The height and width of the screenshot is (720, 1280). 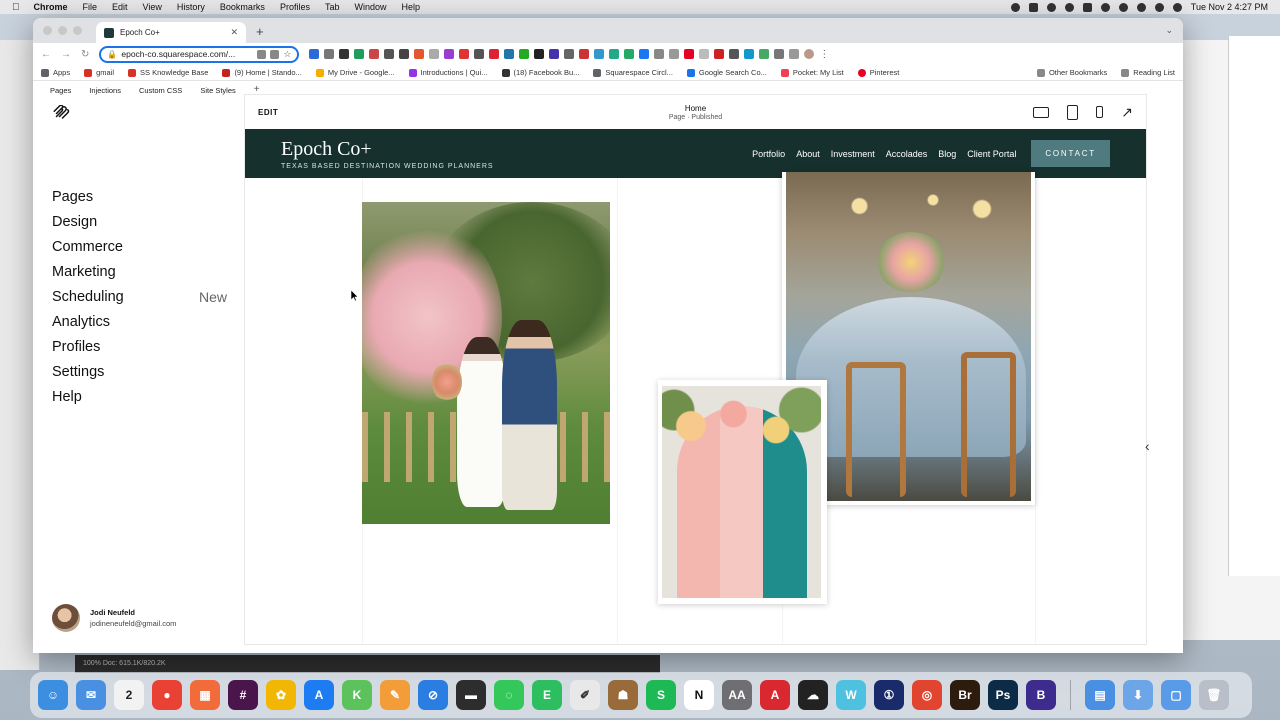 What do you see at coordinates (139, 396) in the screenshot?
I see `nav-item-help: Help` at bounding box center [139, 396].